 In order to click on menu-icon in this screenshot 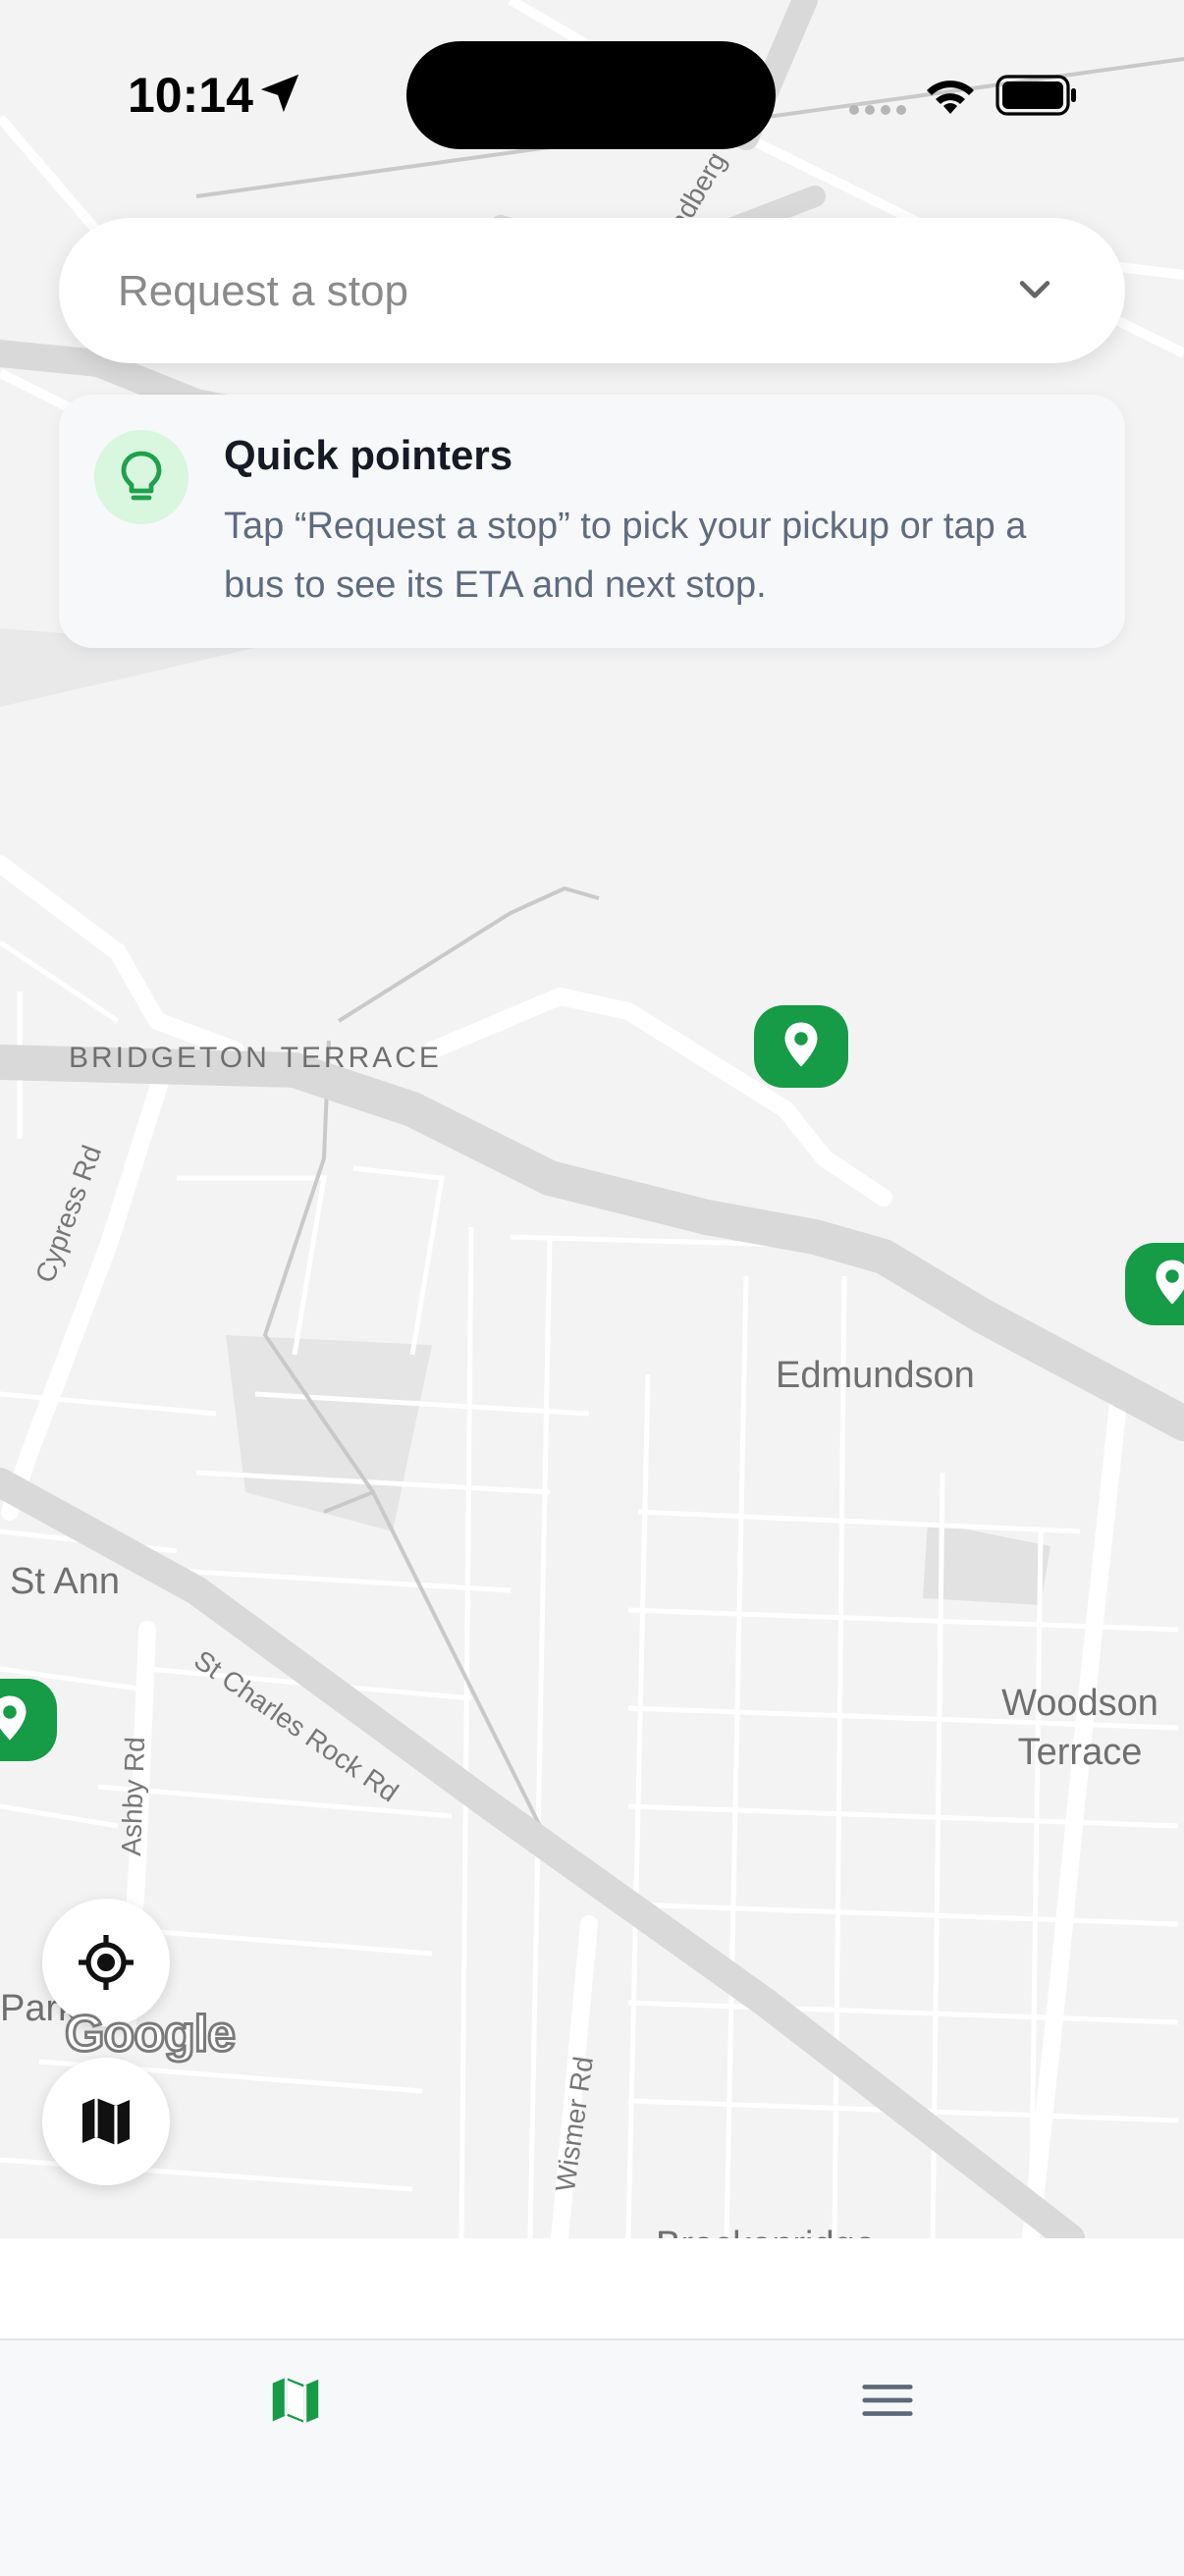, I will do `click(887, 2400)`.